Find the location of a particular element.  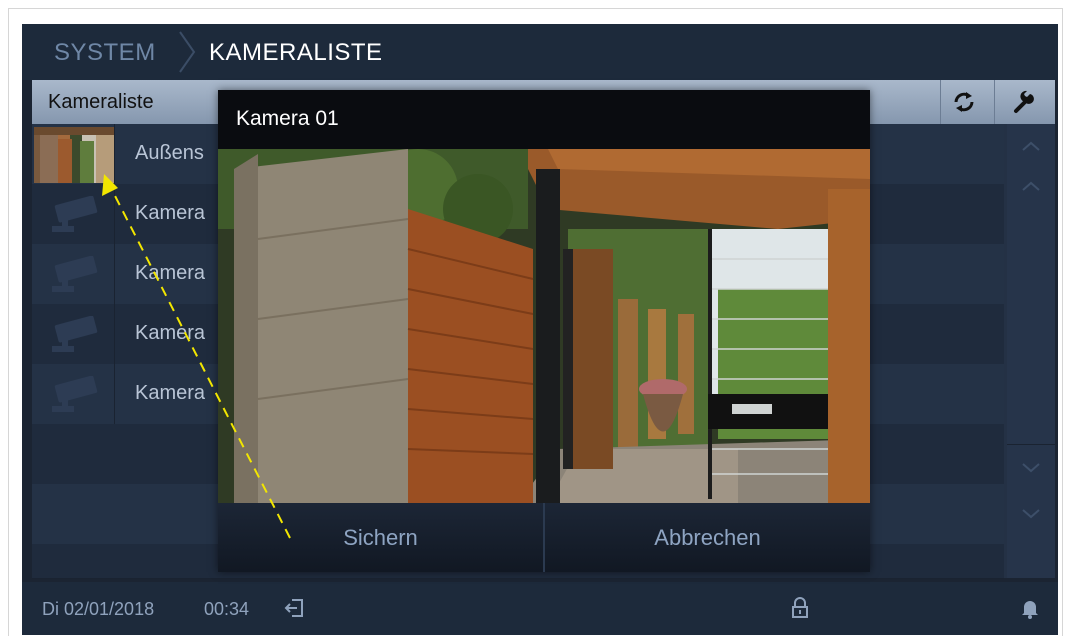

scroll-up-button is located at coordinates (1031, 186).